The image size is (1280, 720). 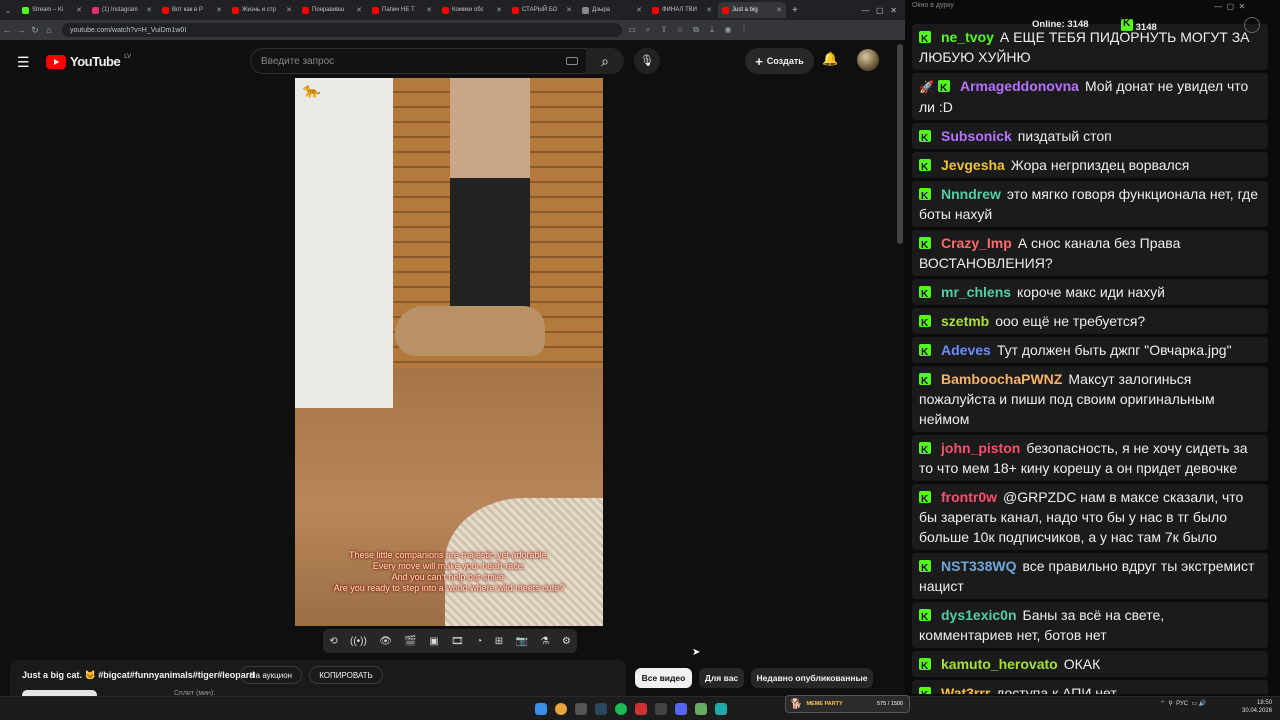 What do you see at coordinates (696, 30) in the screenshot?
I see `extension-icon: ⧉` at bounding box center [696, 30].